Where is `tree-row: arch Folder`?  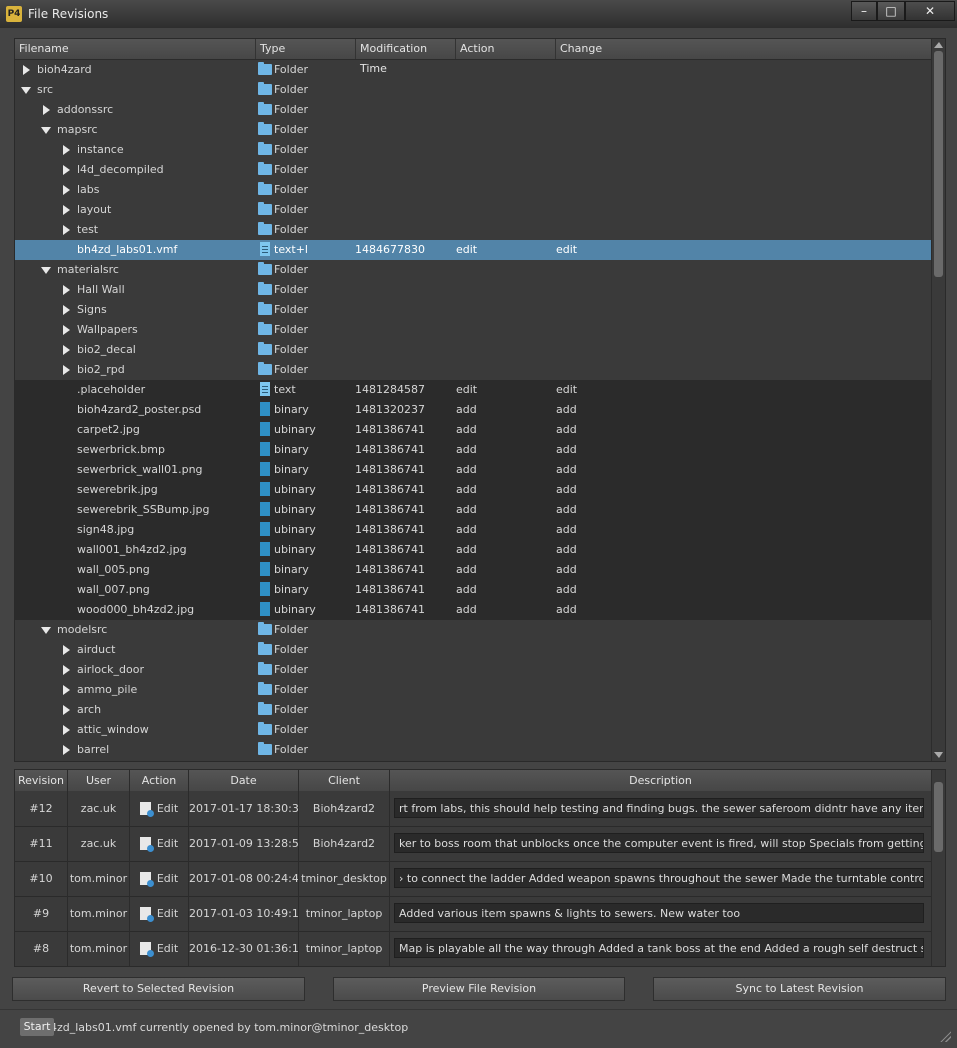 tree-row: arch Folder is located at coordinates (473, 710).